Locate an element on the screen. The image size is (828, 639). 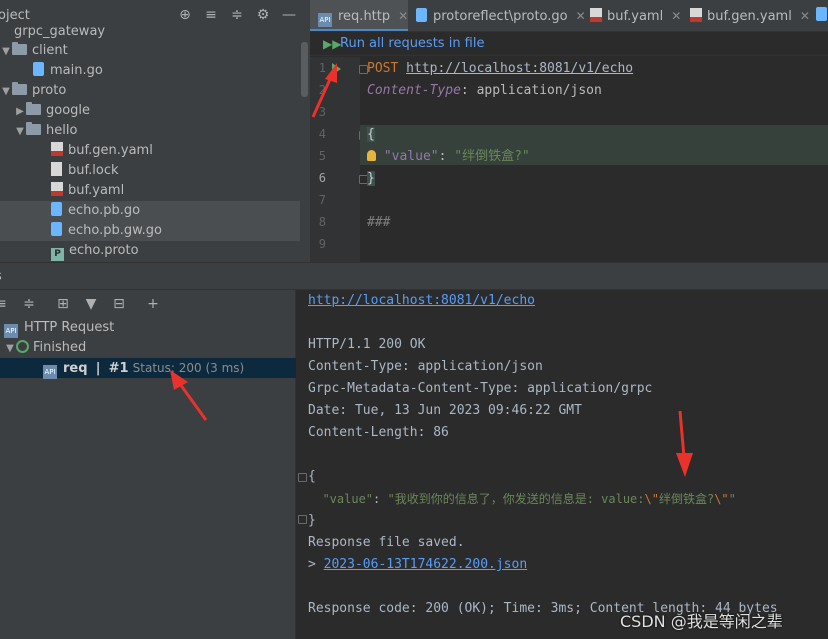
layout-icon: ⊟ is located at coordinates (119, 304).